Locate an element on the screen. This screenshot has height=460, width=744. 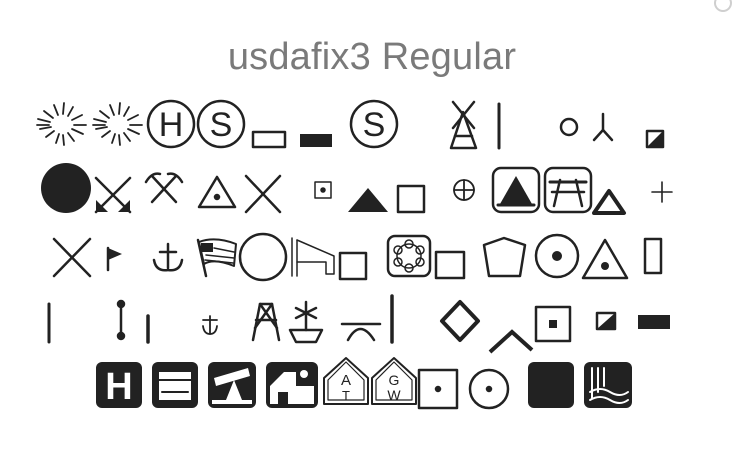
chevron-up-icon is located at coordinates (511, 342).